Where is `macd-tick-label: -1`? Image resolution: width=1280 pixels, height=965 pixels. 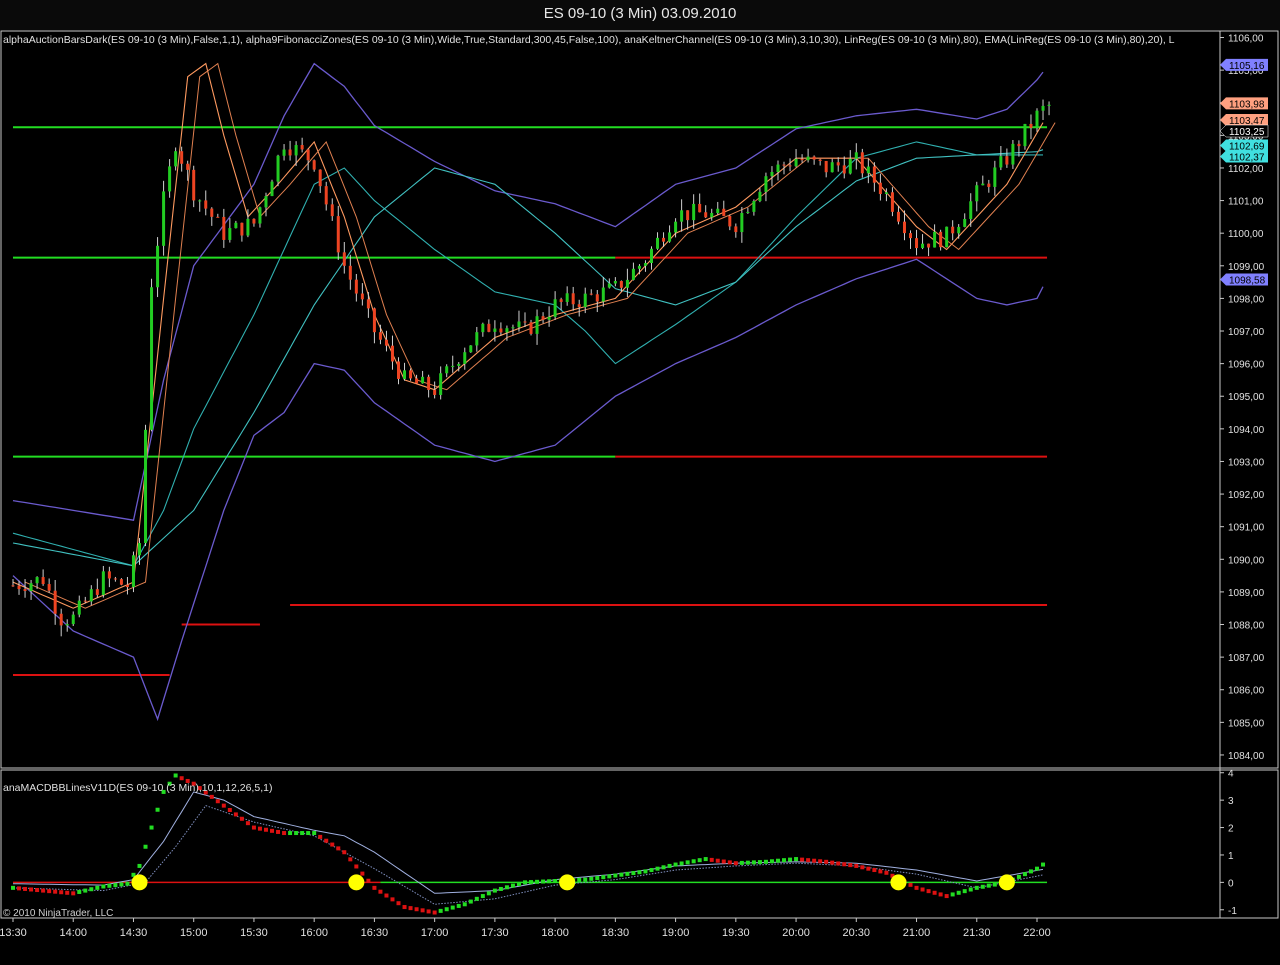 macd-tick-label: -1 is located at coordinates (1232, 911).